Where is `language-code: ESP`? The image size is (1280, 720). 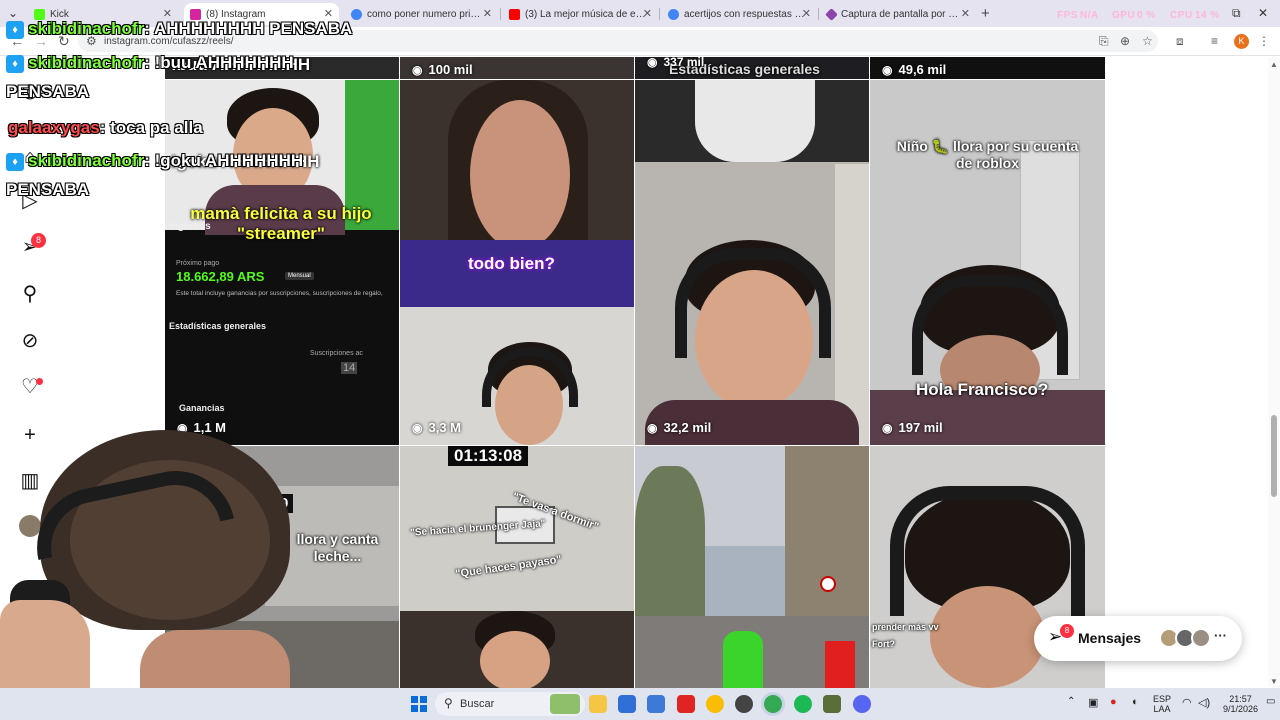
language-code: ESP is located at coordinates (1162, 699).